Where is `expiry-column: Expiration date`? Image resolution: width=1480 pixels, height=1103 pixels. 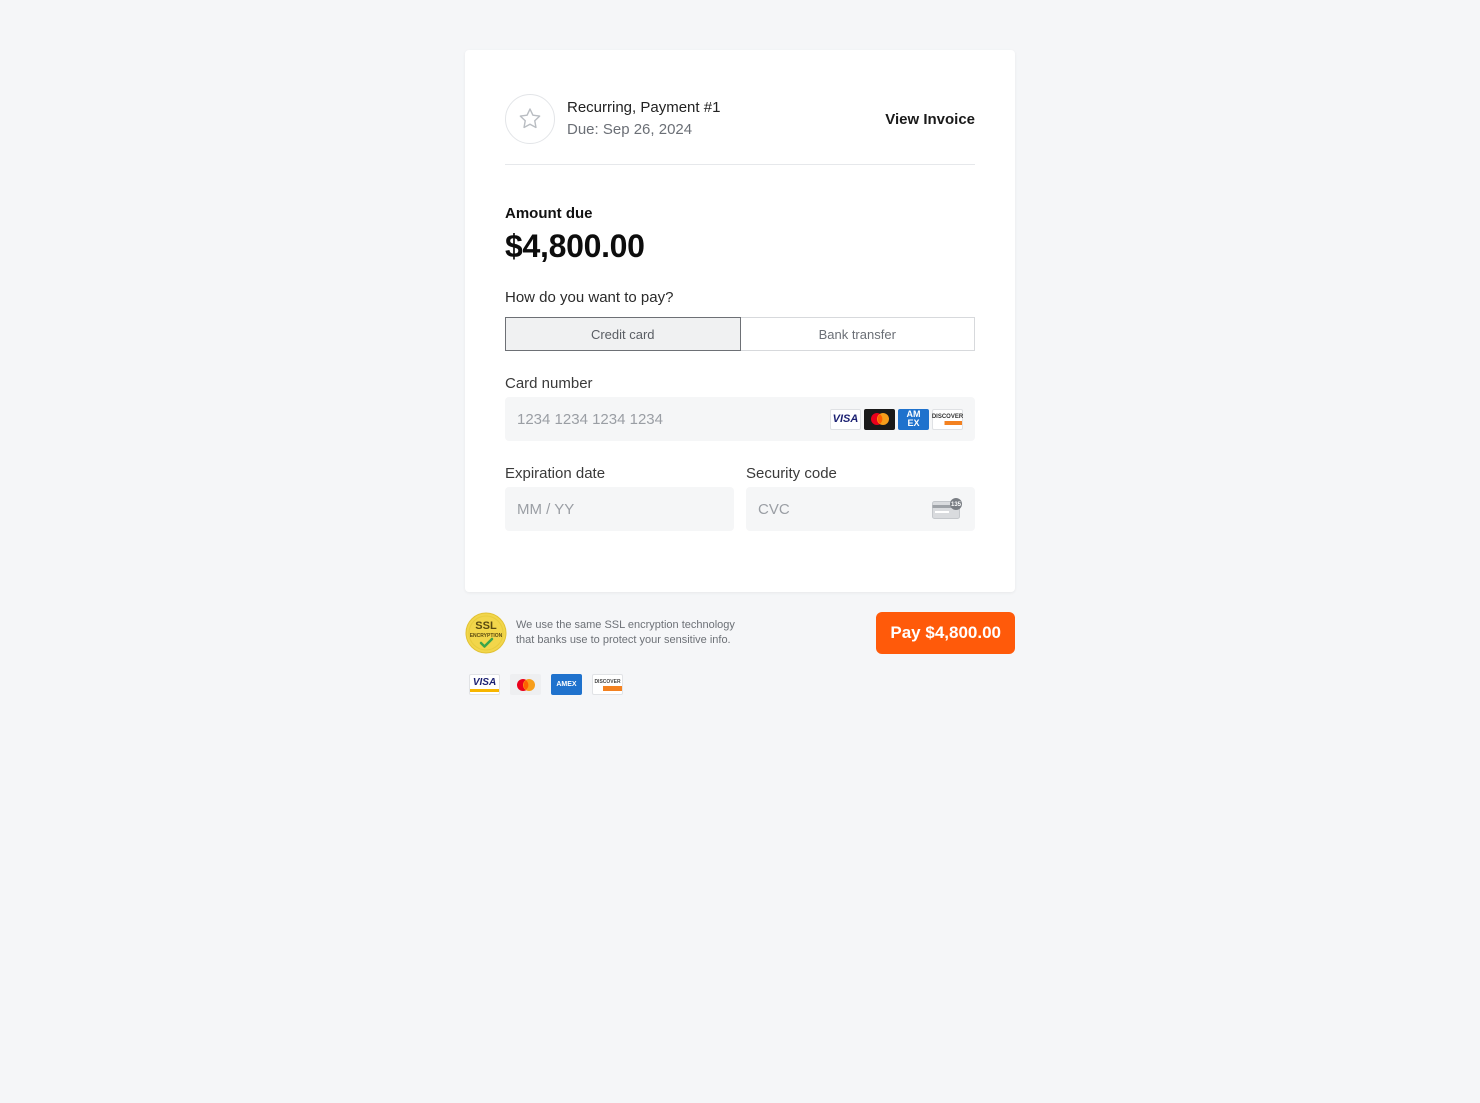 expiry-column: Expiration date is located at coordinates (619, 486).